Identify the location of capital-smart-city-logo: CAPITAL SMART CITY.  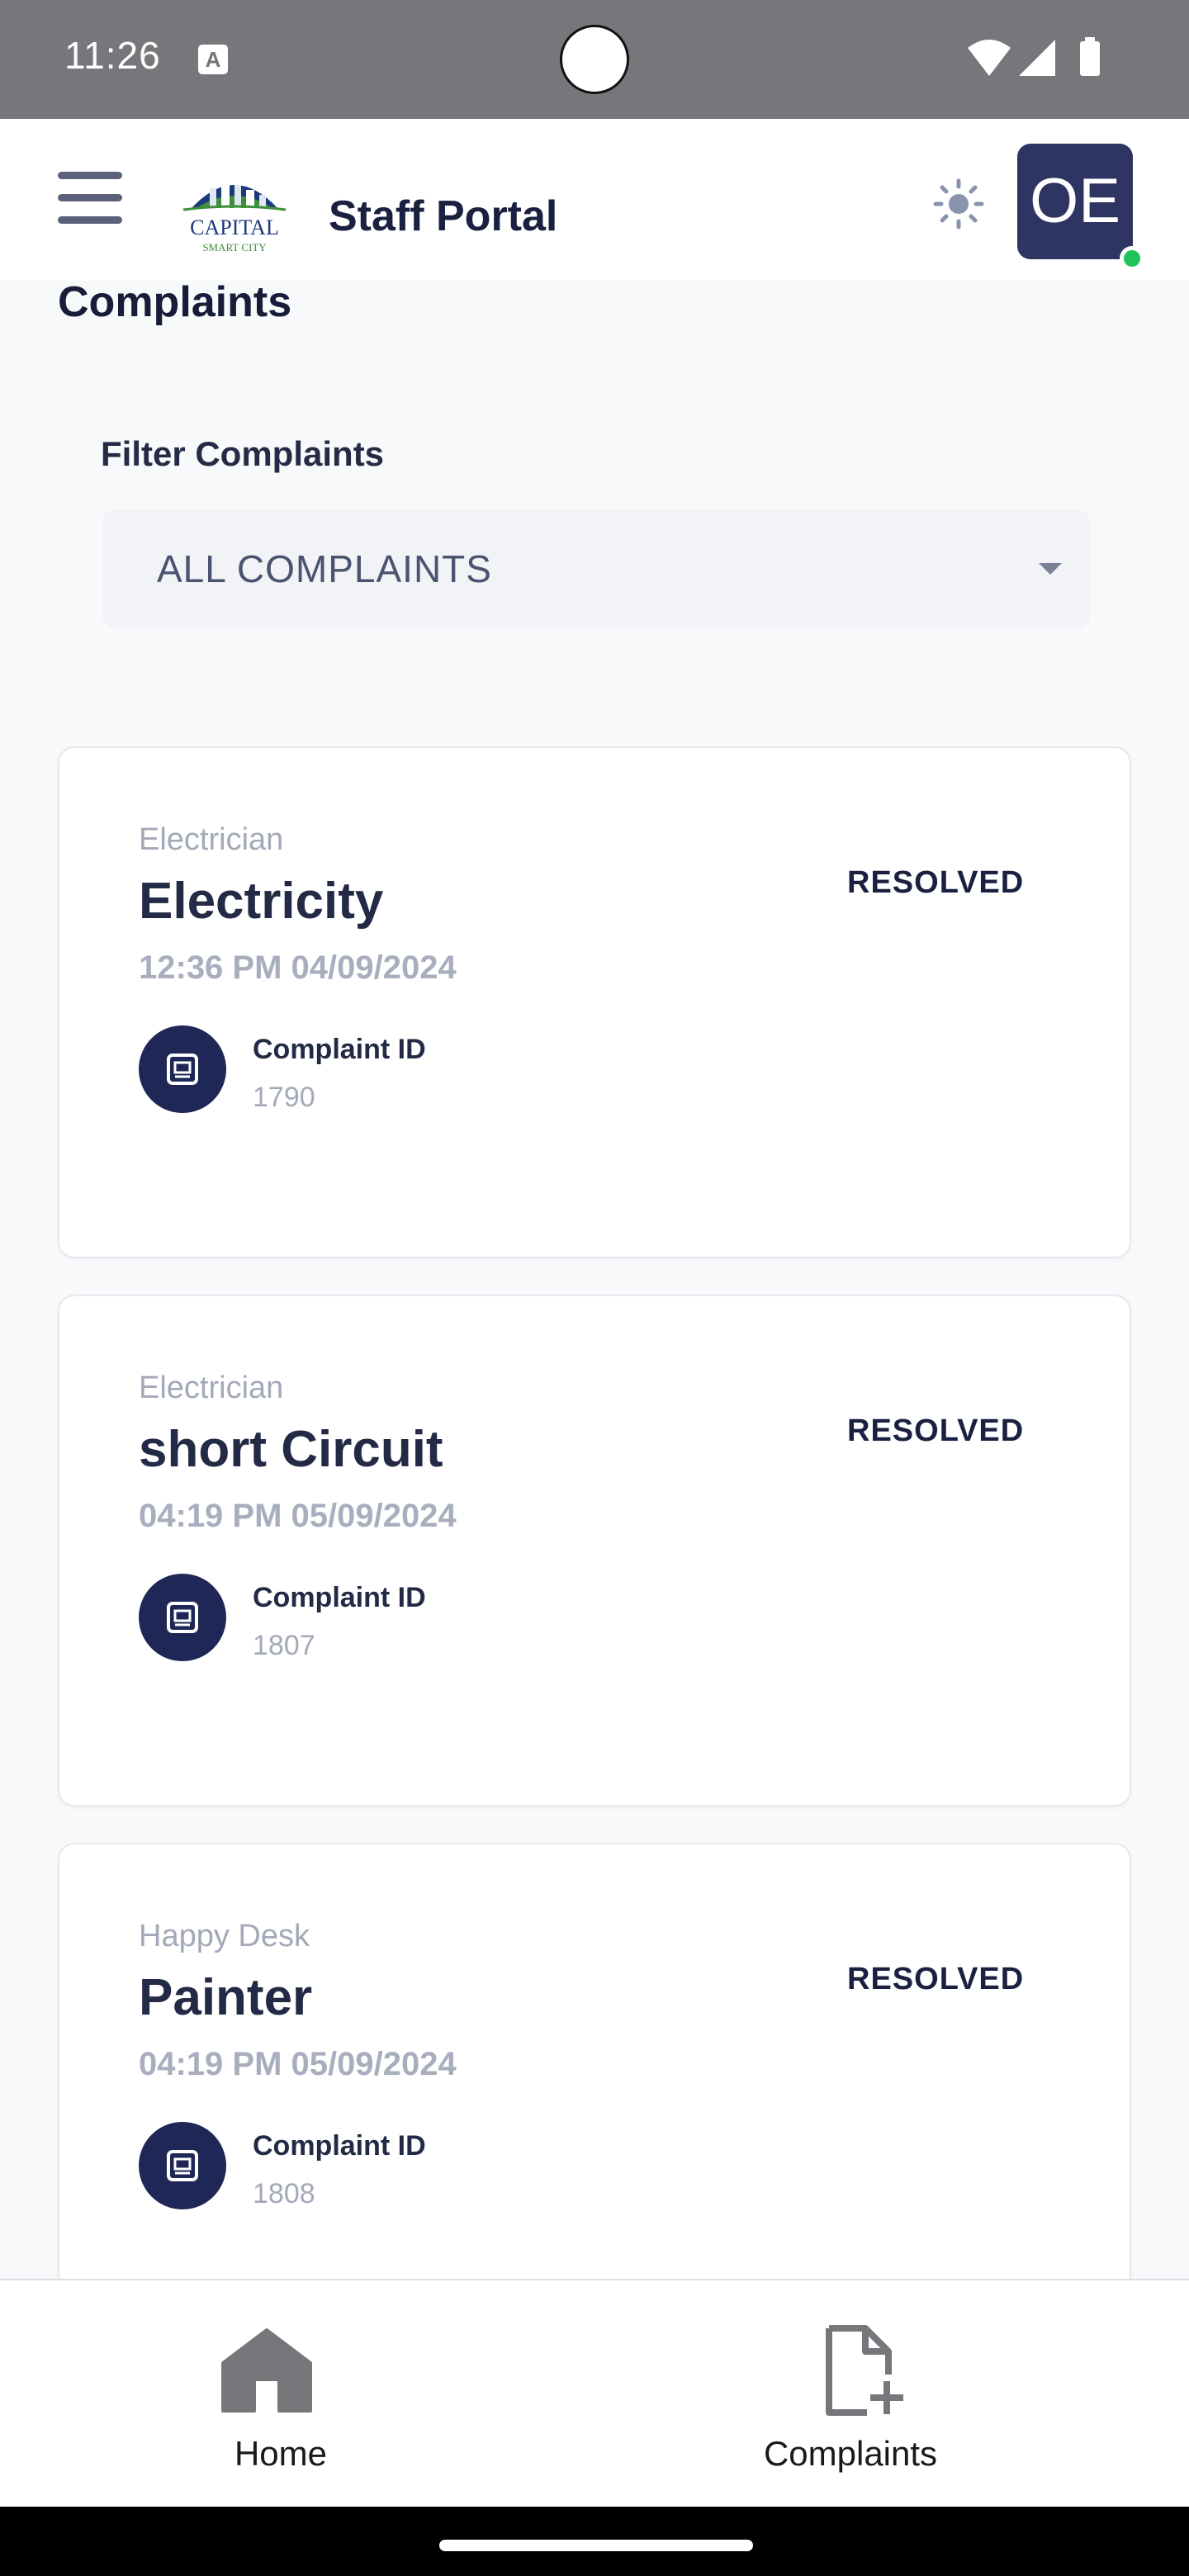
(234, 211).